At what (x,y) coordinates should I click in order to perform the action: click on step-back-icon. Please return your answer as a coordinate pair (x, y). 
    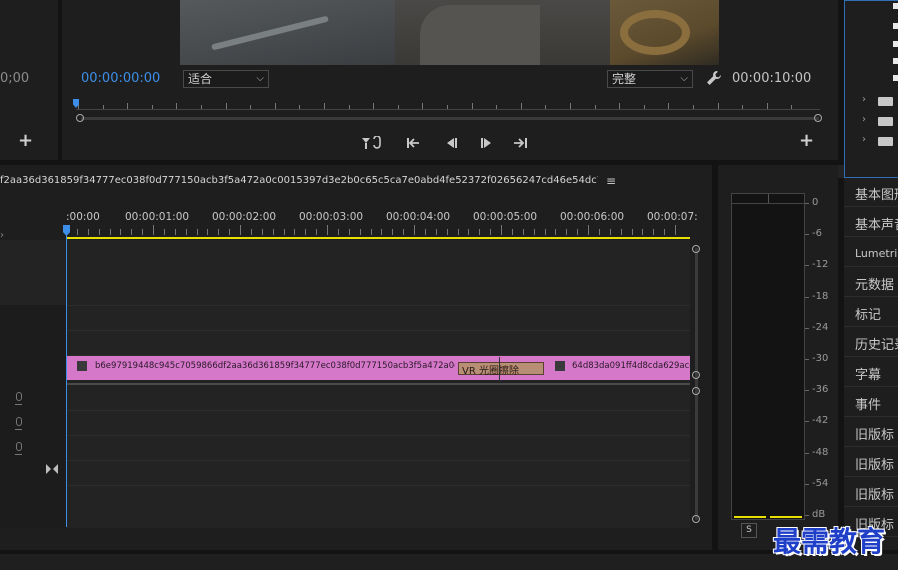
    Looking at the image, I should click on (451, 145).